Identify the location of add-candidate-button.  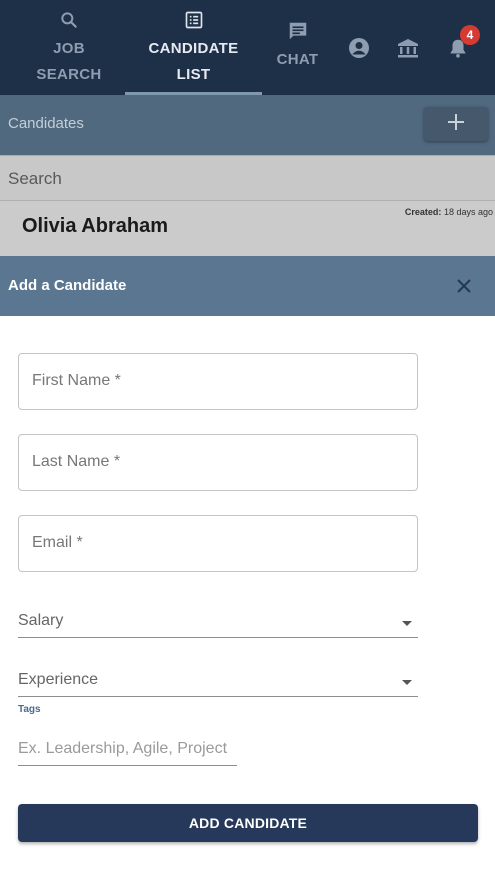
(456, 124).